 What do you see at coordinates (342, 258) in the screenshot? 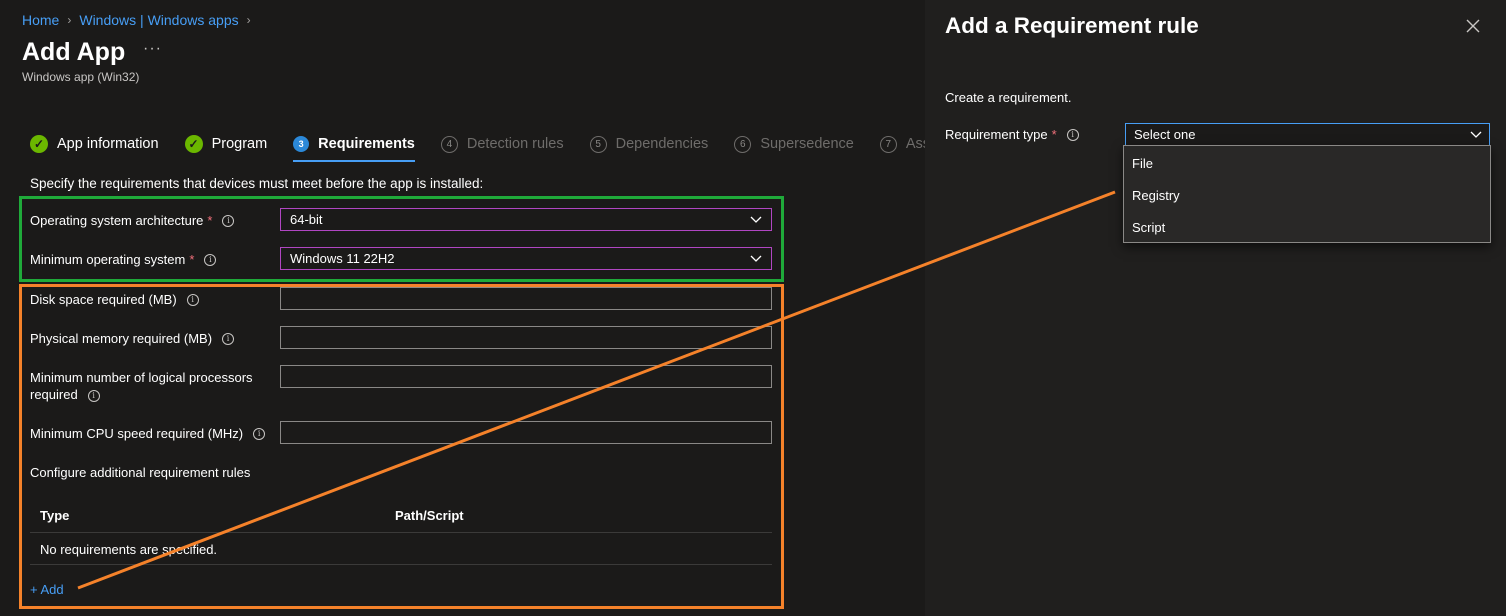
I see `select-value: Windows 11 22H2` at bounding box center [342, 258].